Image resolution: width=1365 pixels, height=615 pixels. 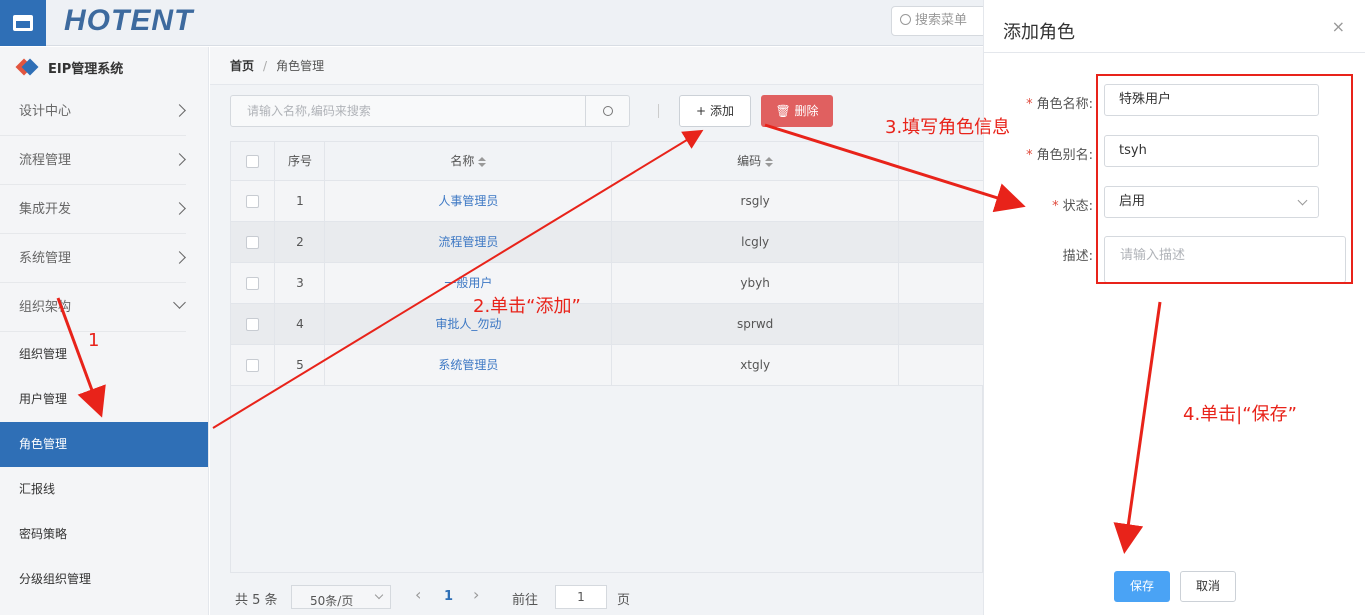 I want to click on menu-toggle-button, so click(x=23, y=23).